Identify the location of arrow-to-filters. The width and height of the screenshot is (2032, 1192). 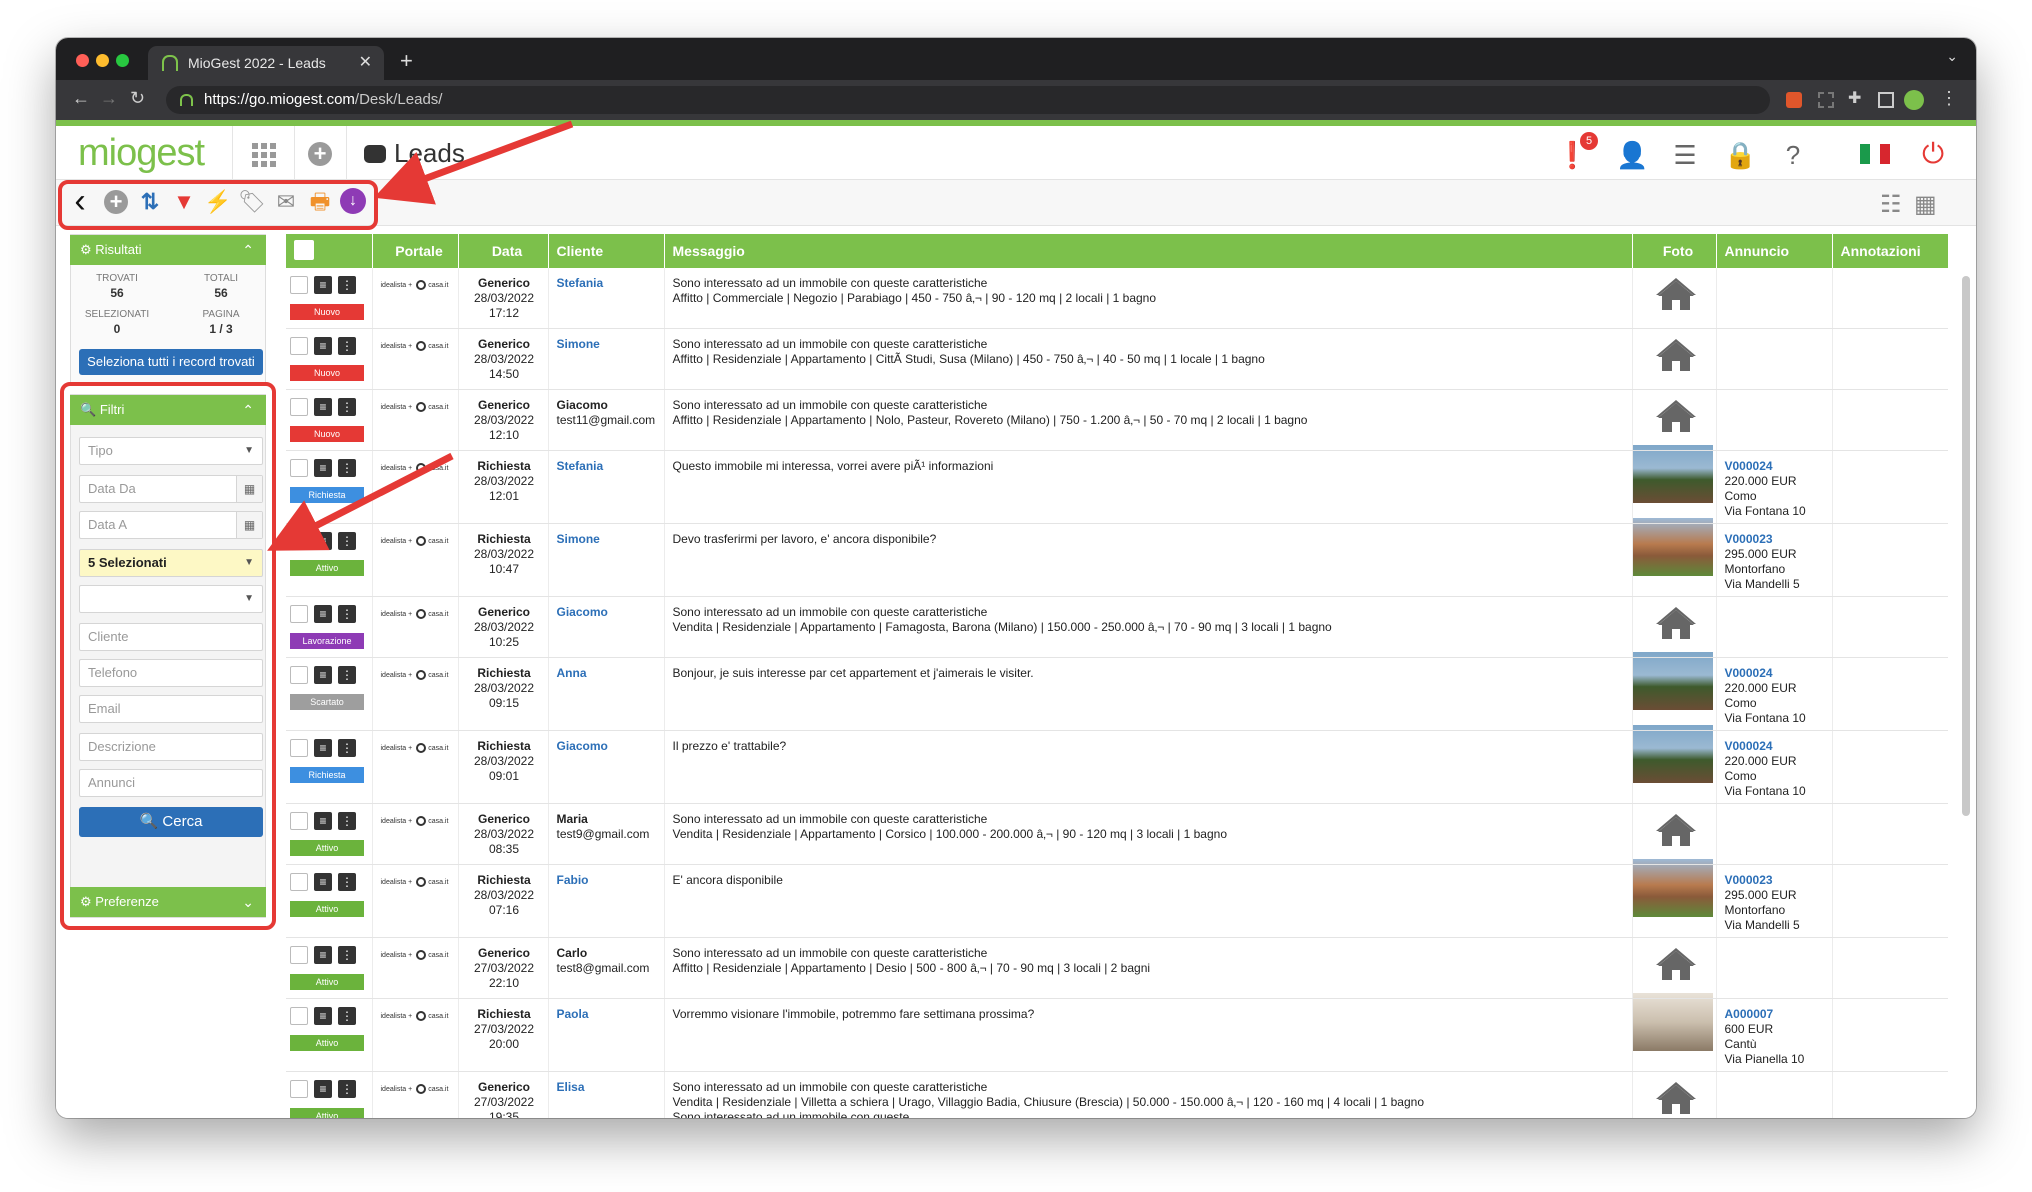
(360, 501).